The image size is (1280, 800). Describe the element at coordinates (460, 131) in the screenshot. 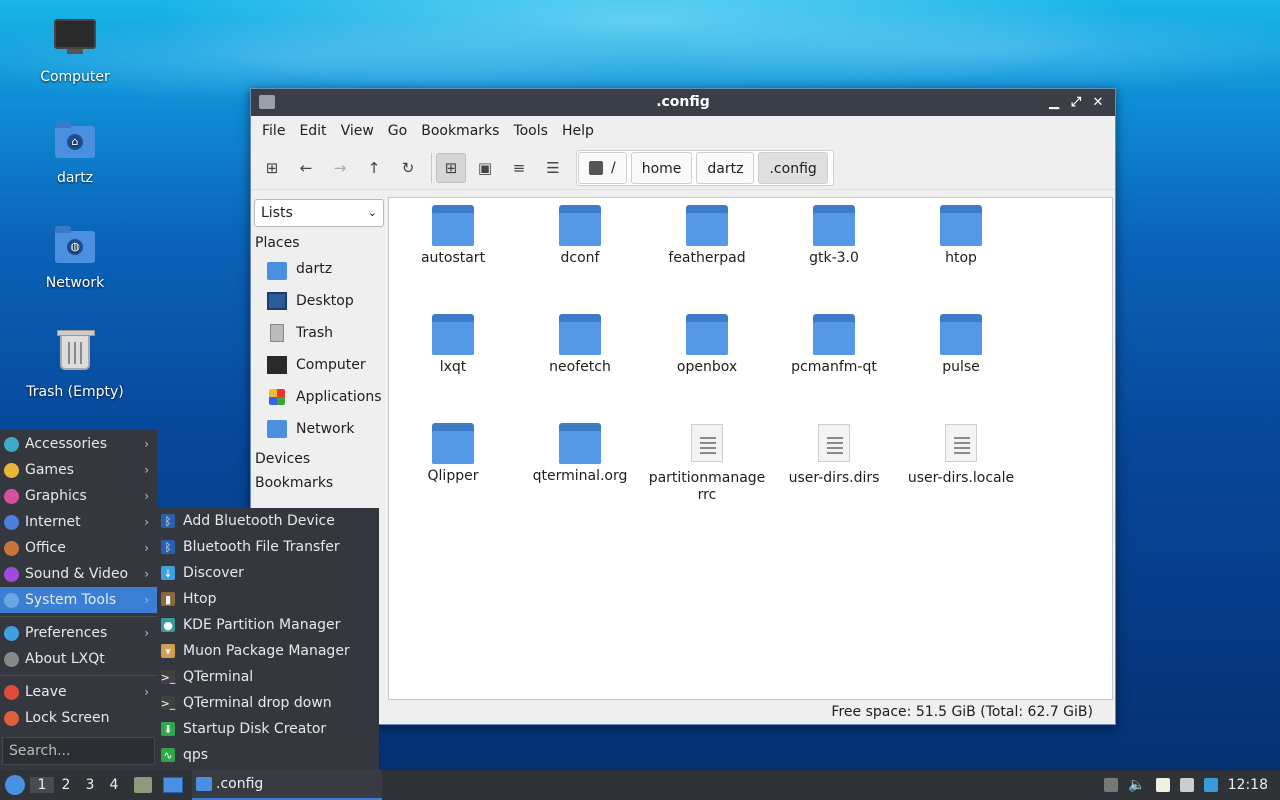

I see `menu-bookmarks: Bookmarks` at that location.